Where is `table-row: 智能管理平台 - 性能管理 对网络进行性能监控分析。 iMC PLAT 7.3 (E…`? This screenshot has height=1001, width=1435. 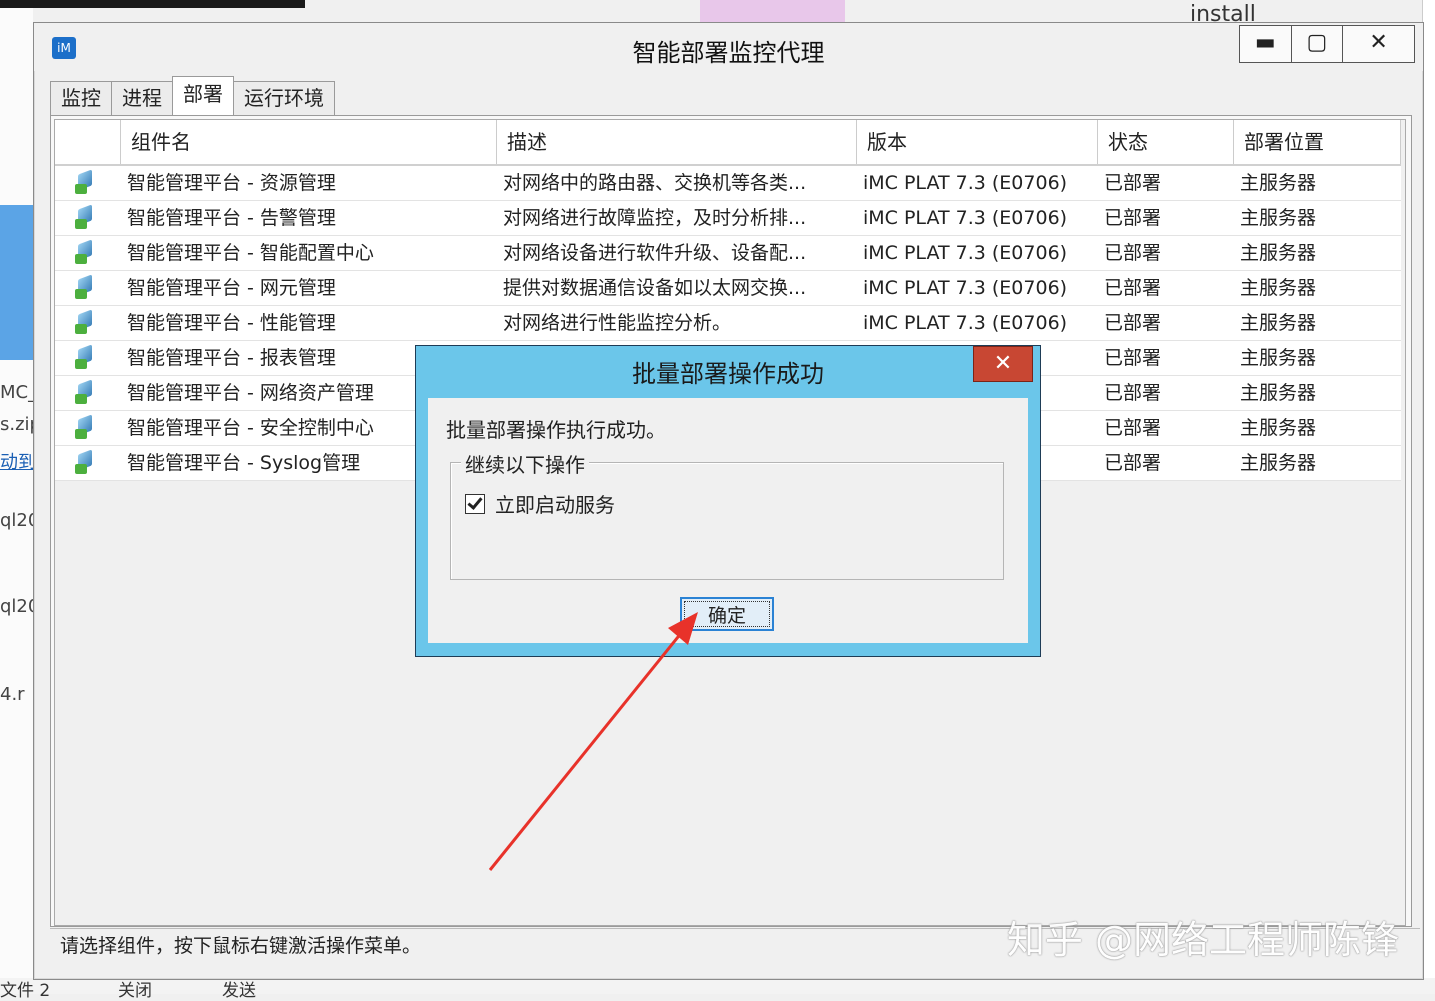 table-row: 智能管理平台 - 性能管理 对网络进行性能监控分析。 iMC PLAT 7.3 (E… is located at coordinates (728, 323).